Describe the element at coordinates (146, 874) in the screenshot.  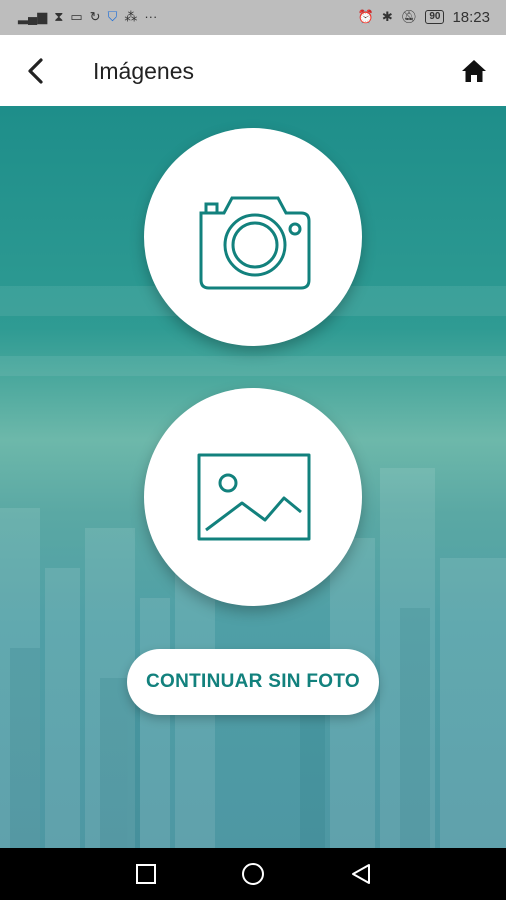
I see `recents-square-icon` at that location.